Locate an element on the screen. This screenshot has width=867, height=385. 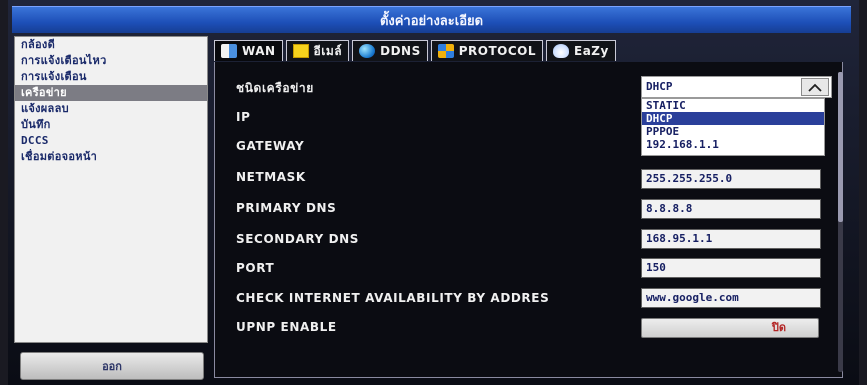
cloud-icon is located at coordinates (561, 51).